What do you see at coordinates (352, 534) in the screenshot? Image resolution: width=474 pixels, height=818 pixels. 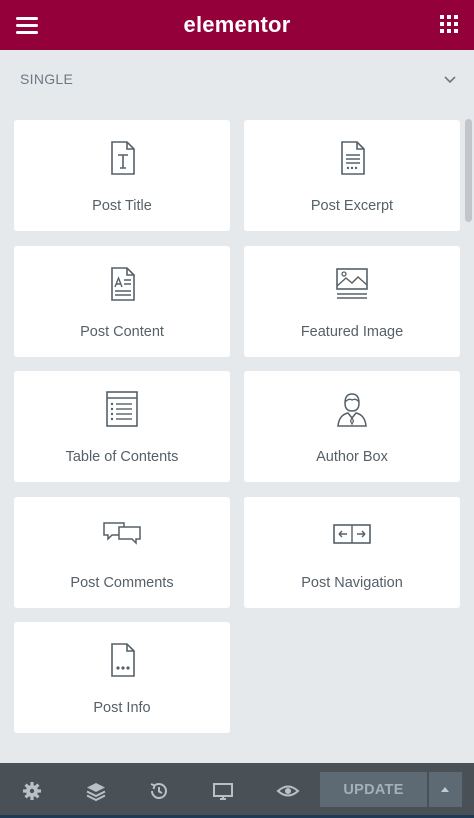 I see `post-navigation-icon` at bounding box center [352, 534].